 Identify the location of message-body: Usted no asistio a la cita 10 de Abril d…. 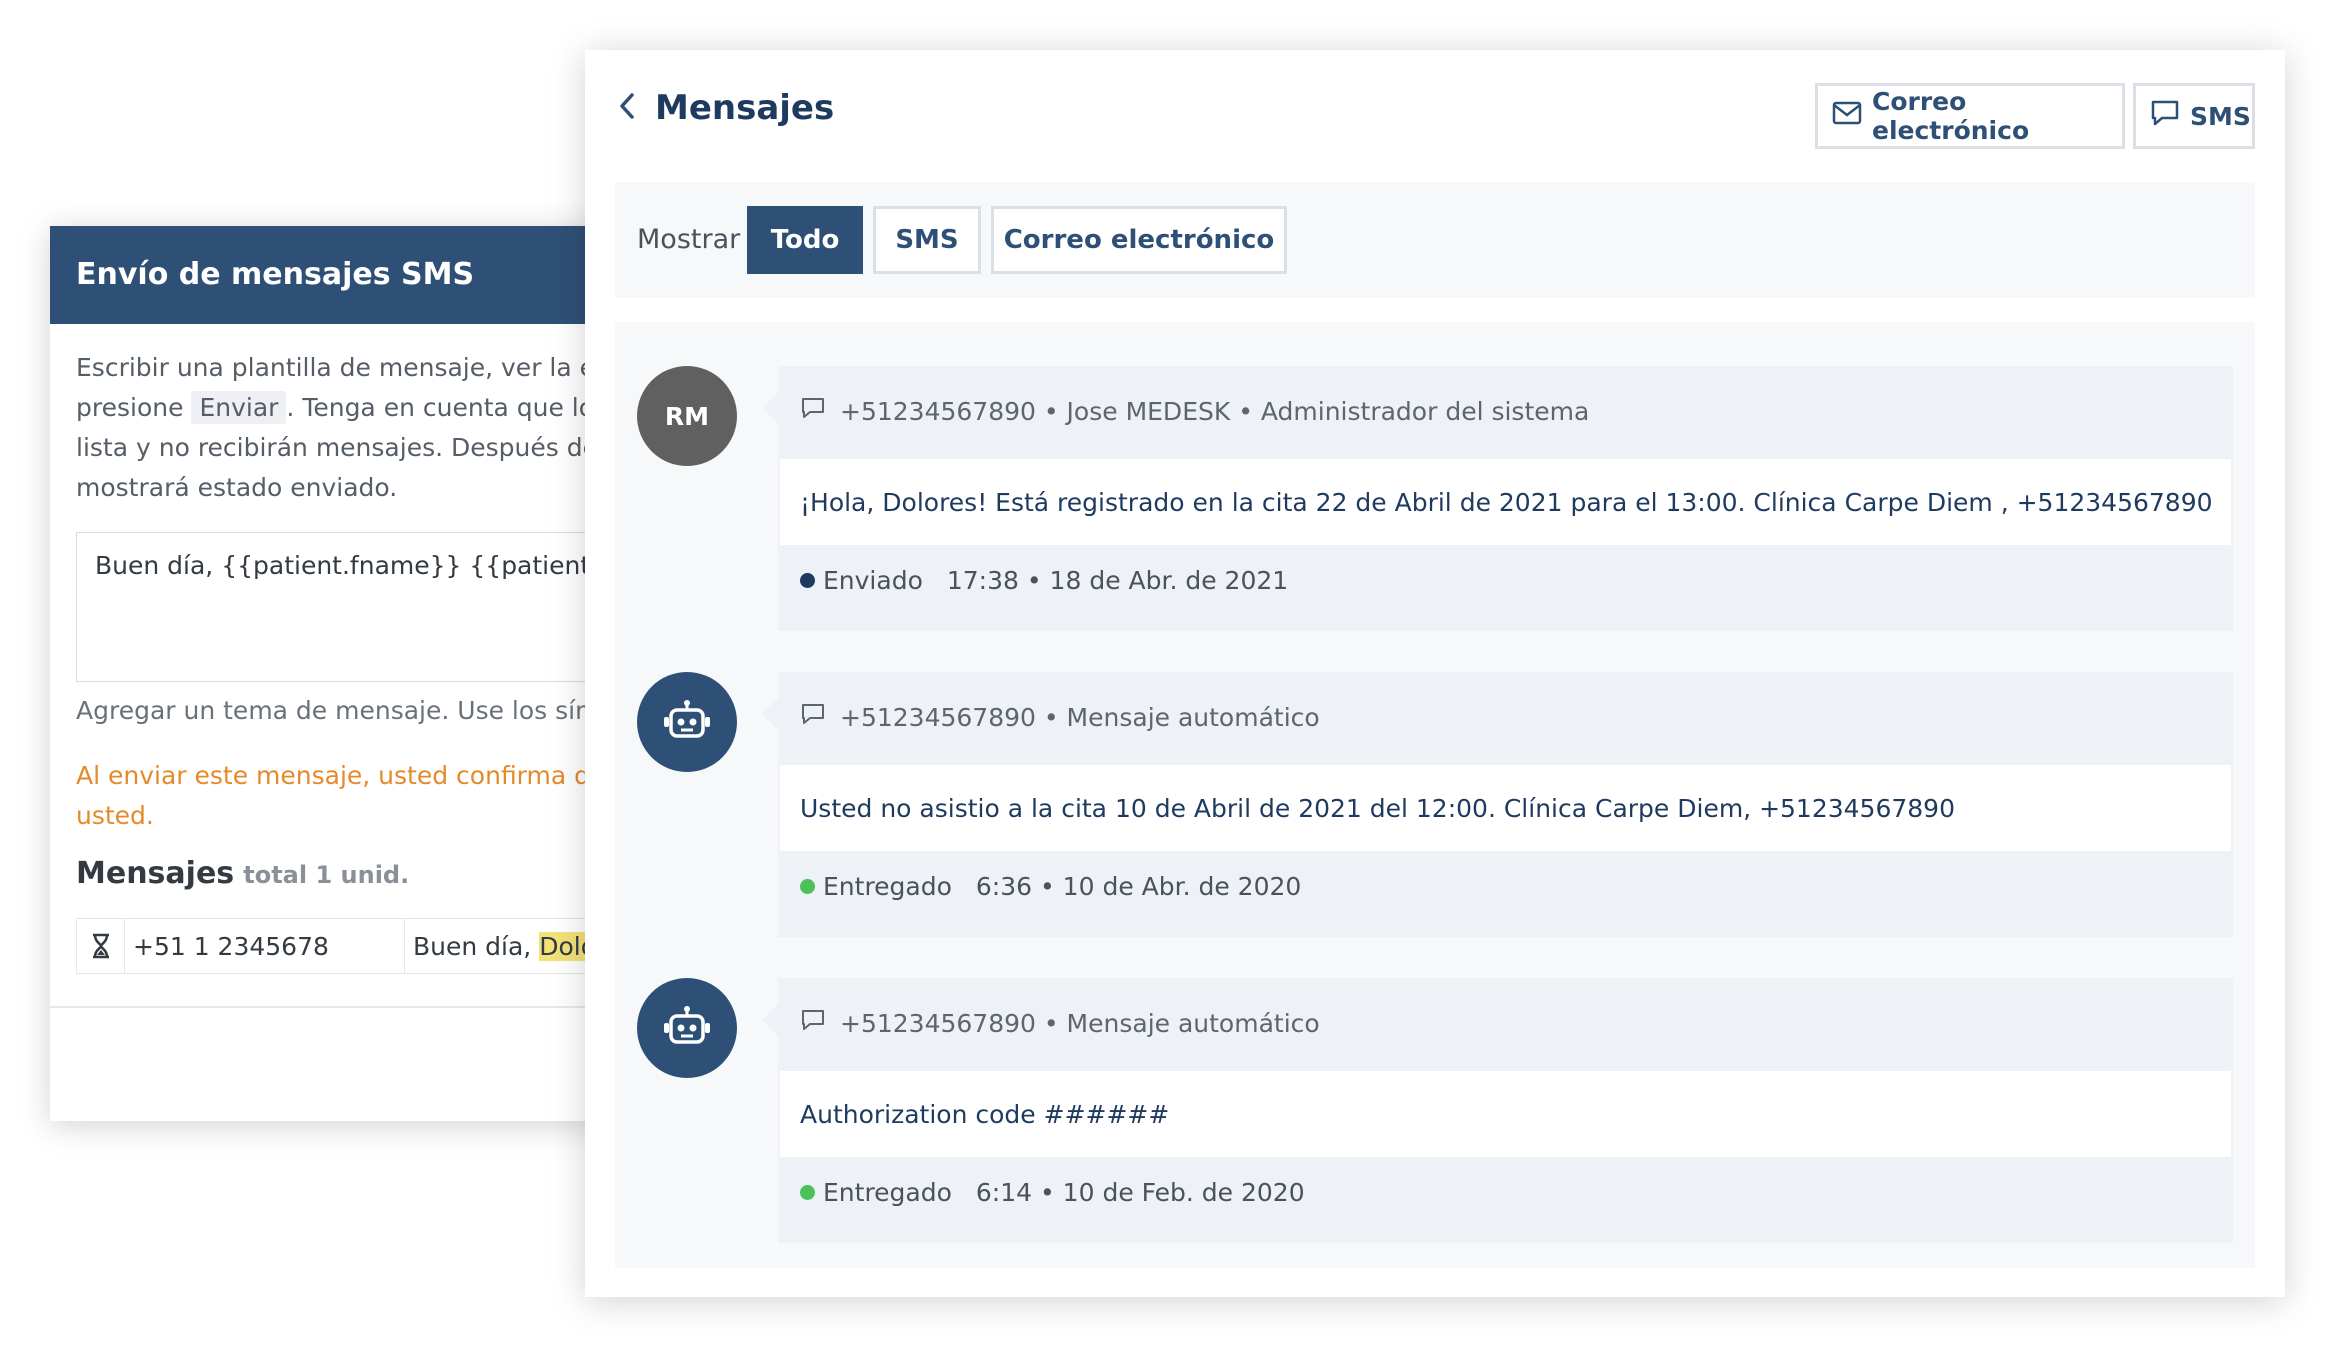
(1505, 808).